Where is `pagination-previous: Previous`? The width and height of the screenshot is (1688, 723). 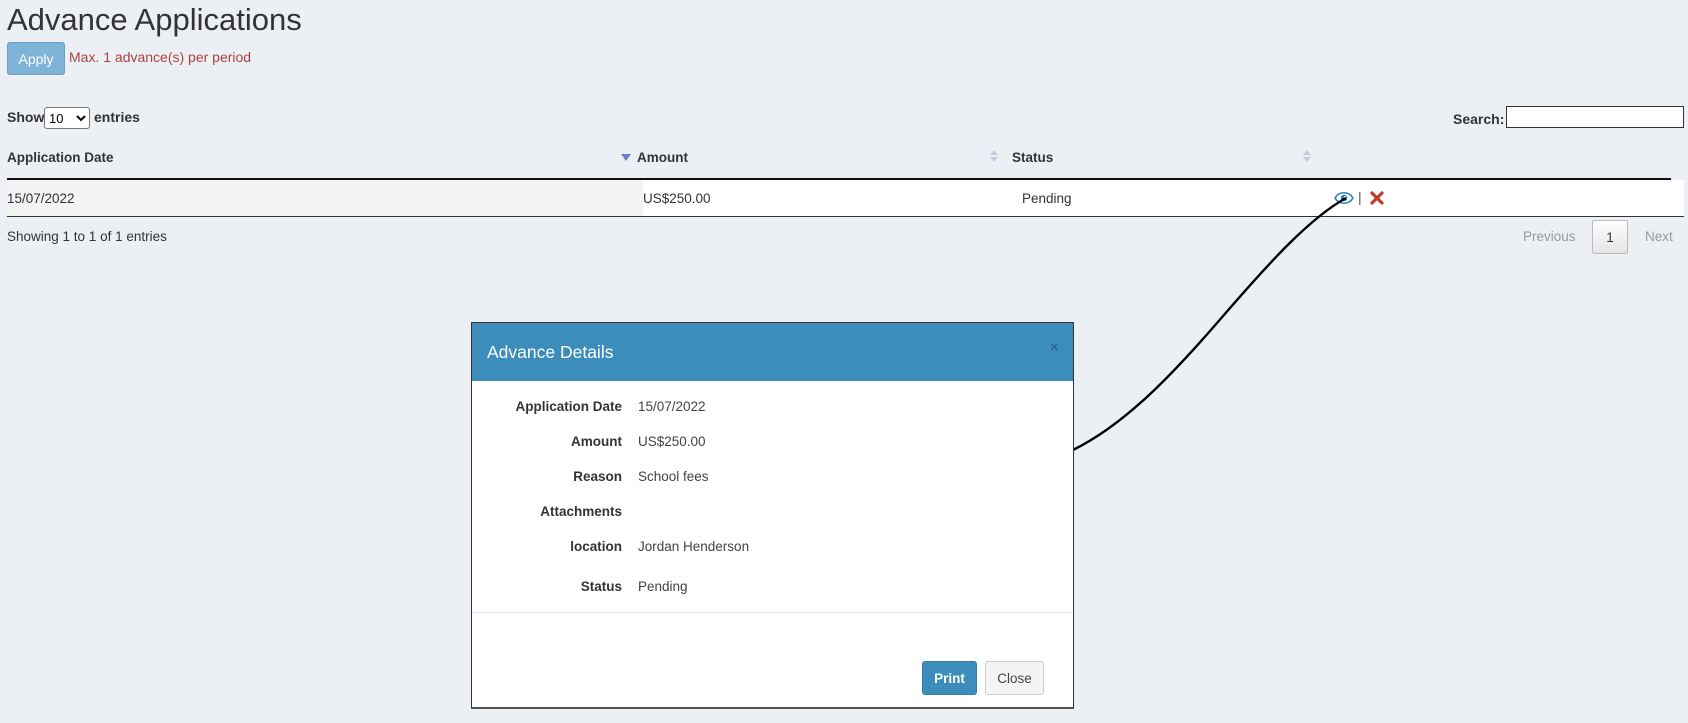
pagination-previous: Previous is located at coordinates (1549, 236).